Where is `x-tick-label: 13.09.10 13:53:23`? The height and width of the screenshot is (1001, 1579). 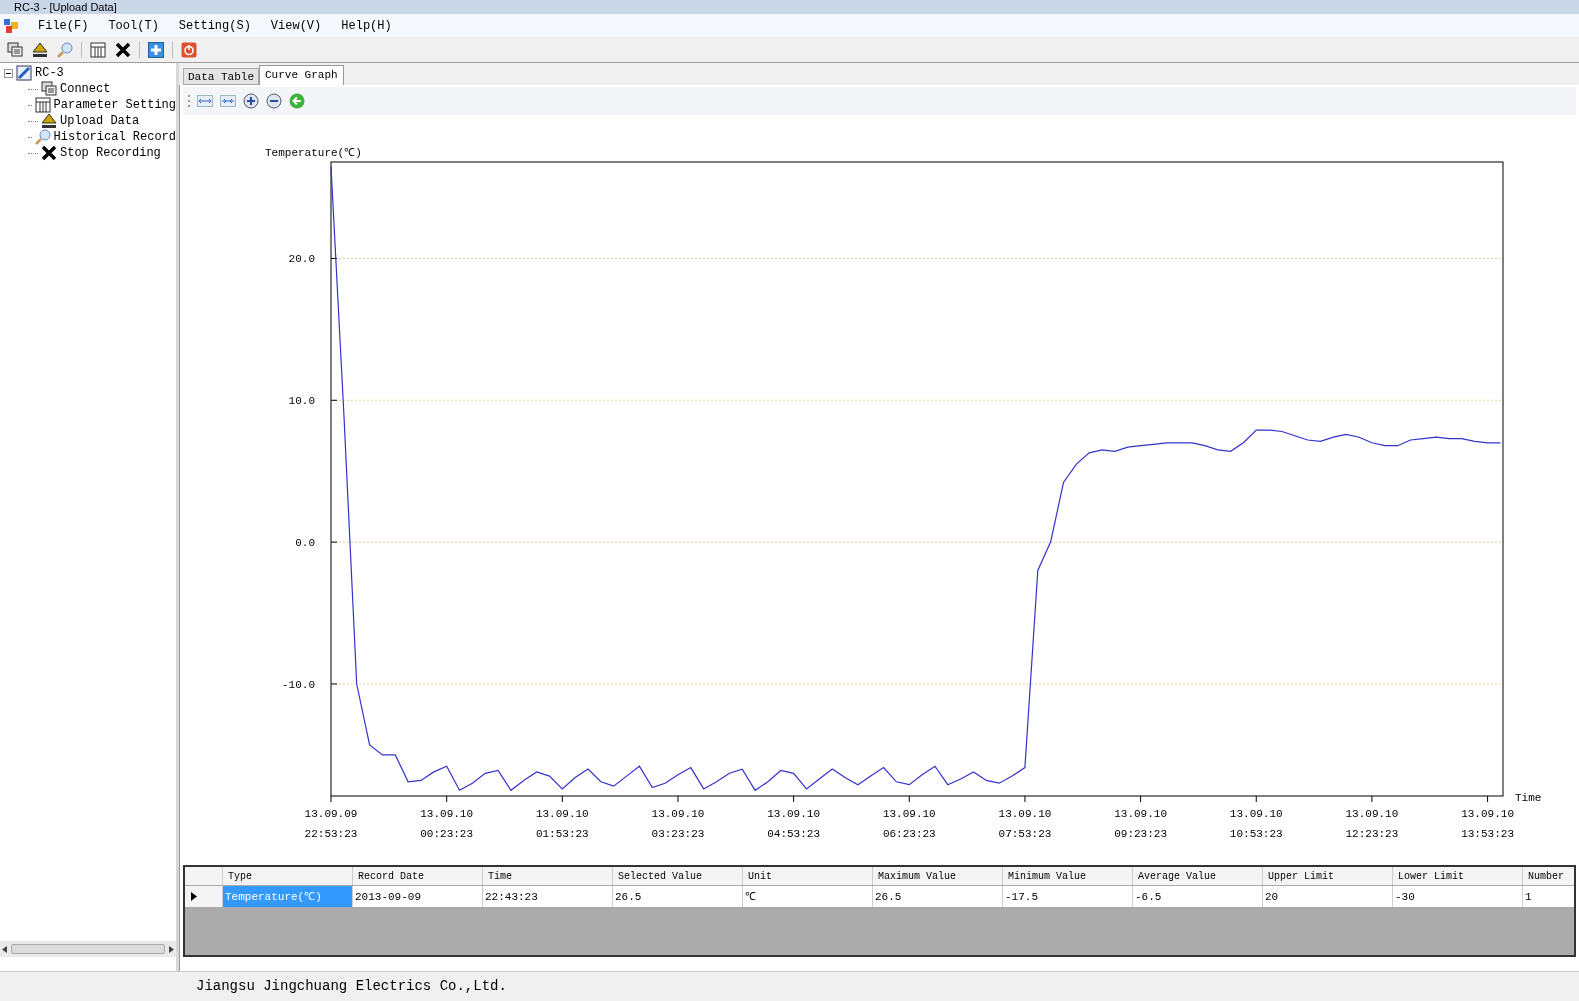
x-tick-label: 13.09.10 13:53:23 is located at coordinates (1487, 824).